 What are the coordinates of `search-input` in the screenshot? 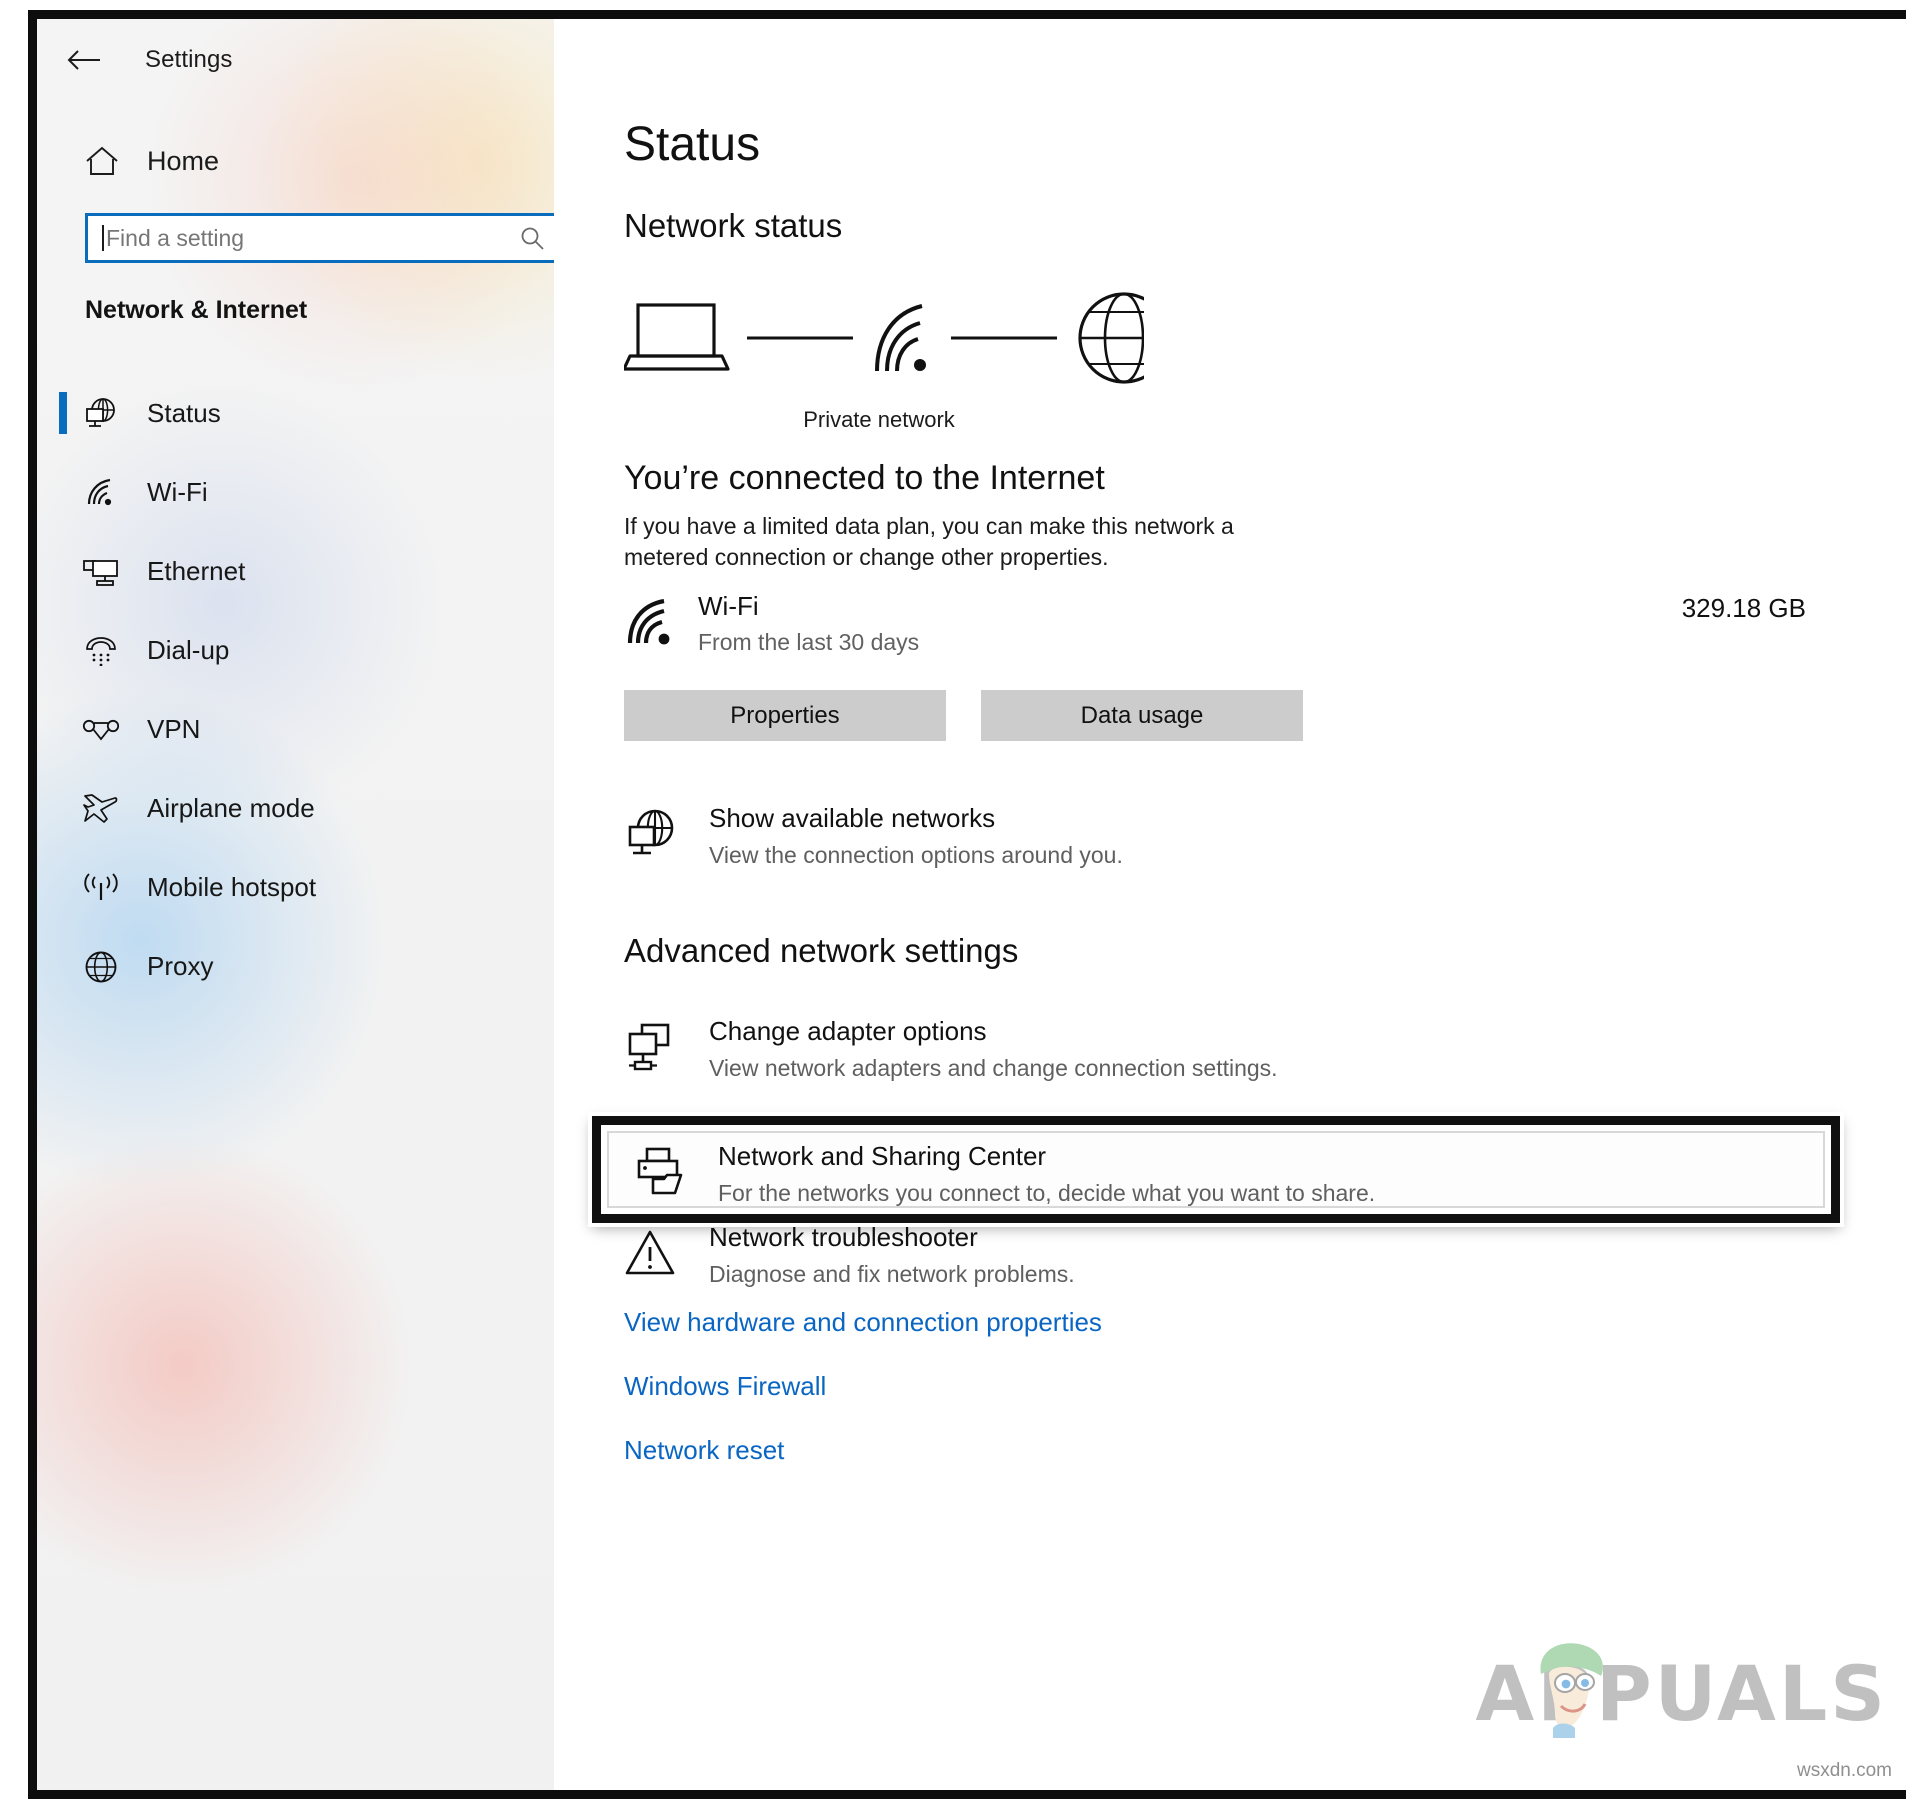 It's located at (307, 238).